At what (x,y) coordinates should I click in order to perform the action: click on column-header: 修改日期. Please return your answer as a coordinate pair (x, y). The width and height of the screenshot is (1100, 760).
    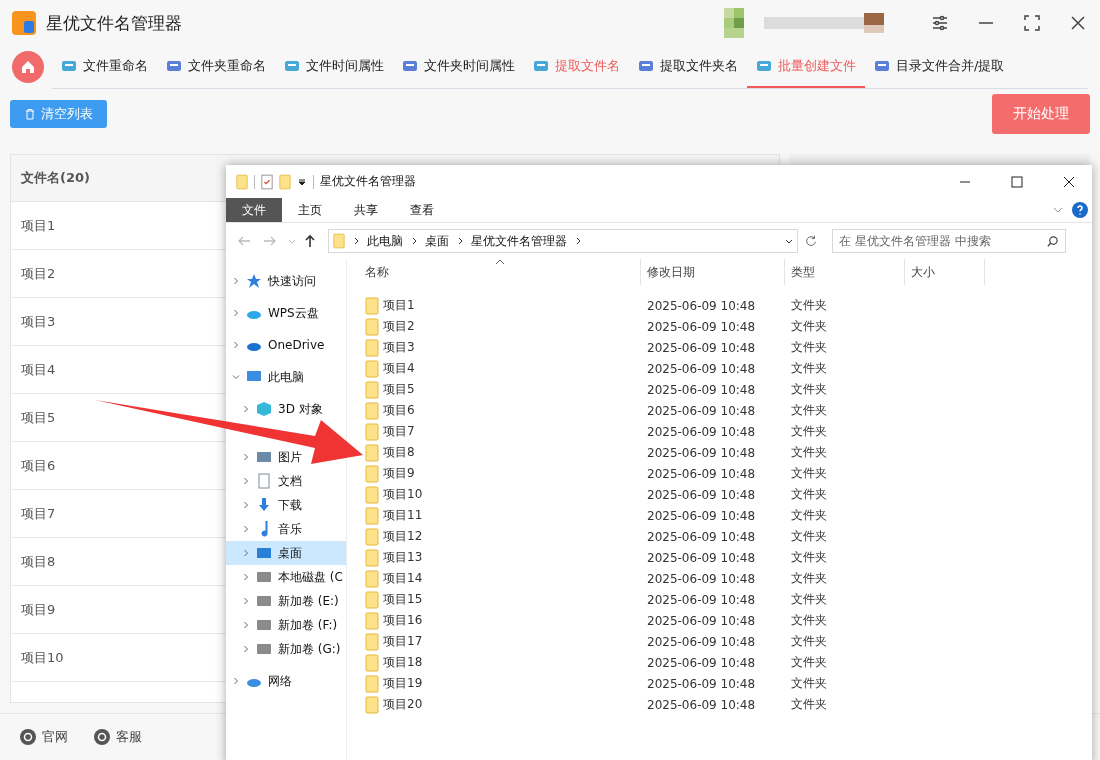
    Looking at the image, I should click on (713, 272).